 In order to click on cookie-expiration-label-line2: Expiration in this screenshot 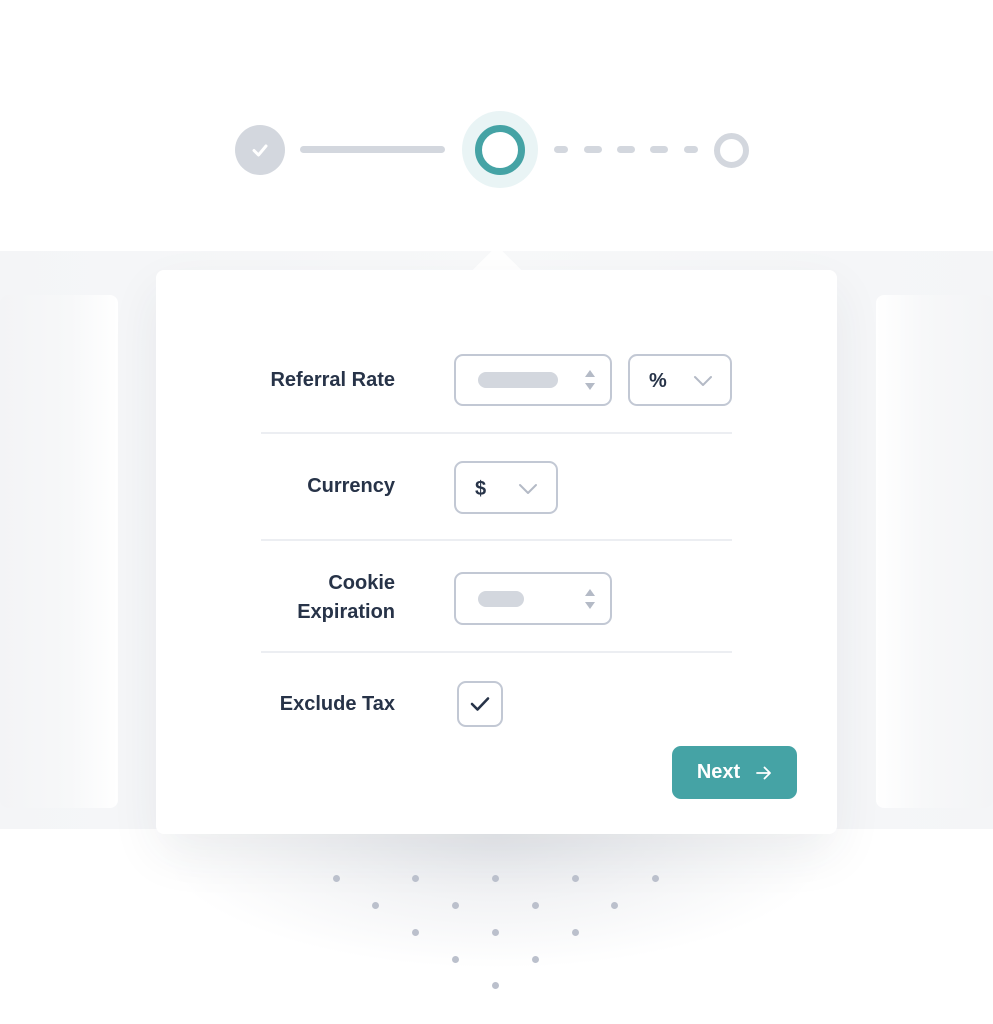, I will do `click(346, 612)`.